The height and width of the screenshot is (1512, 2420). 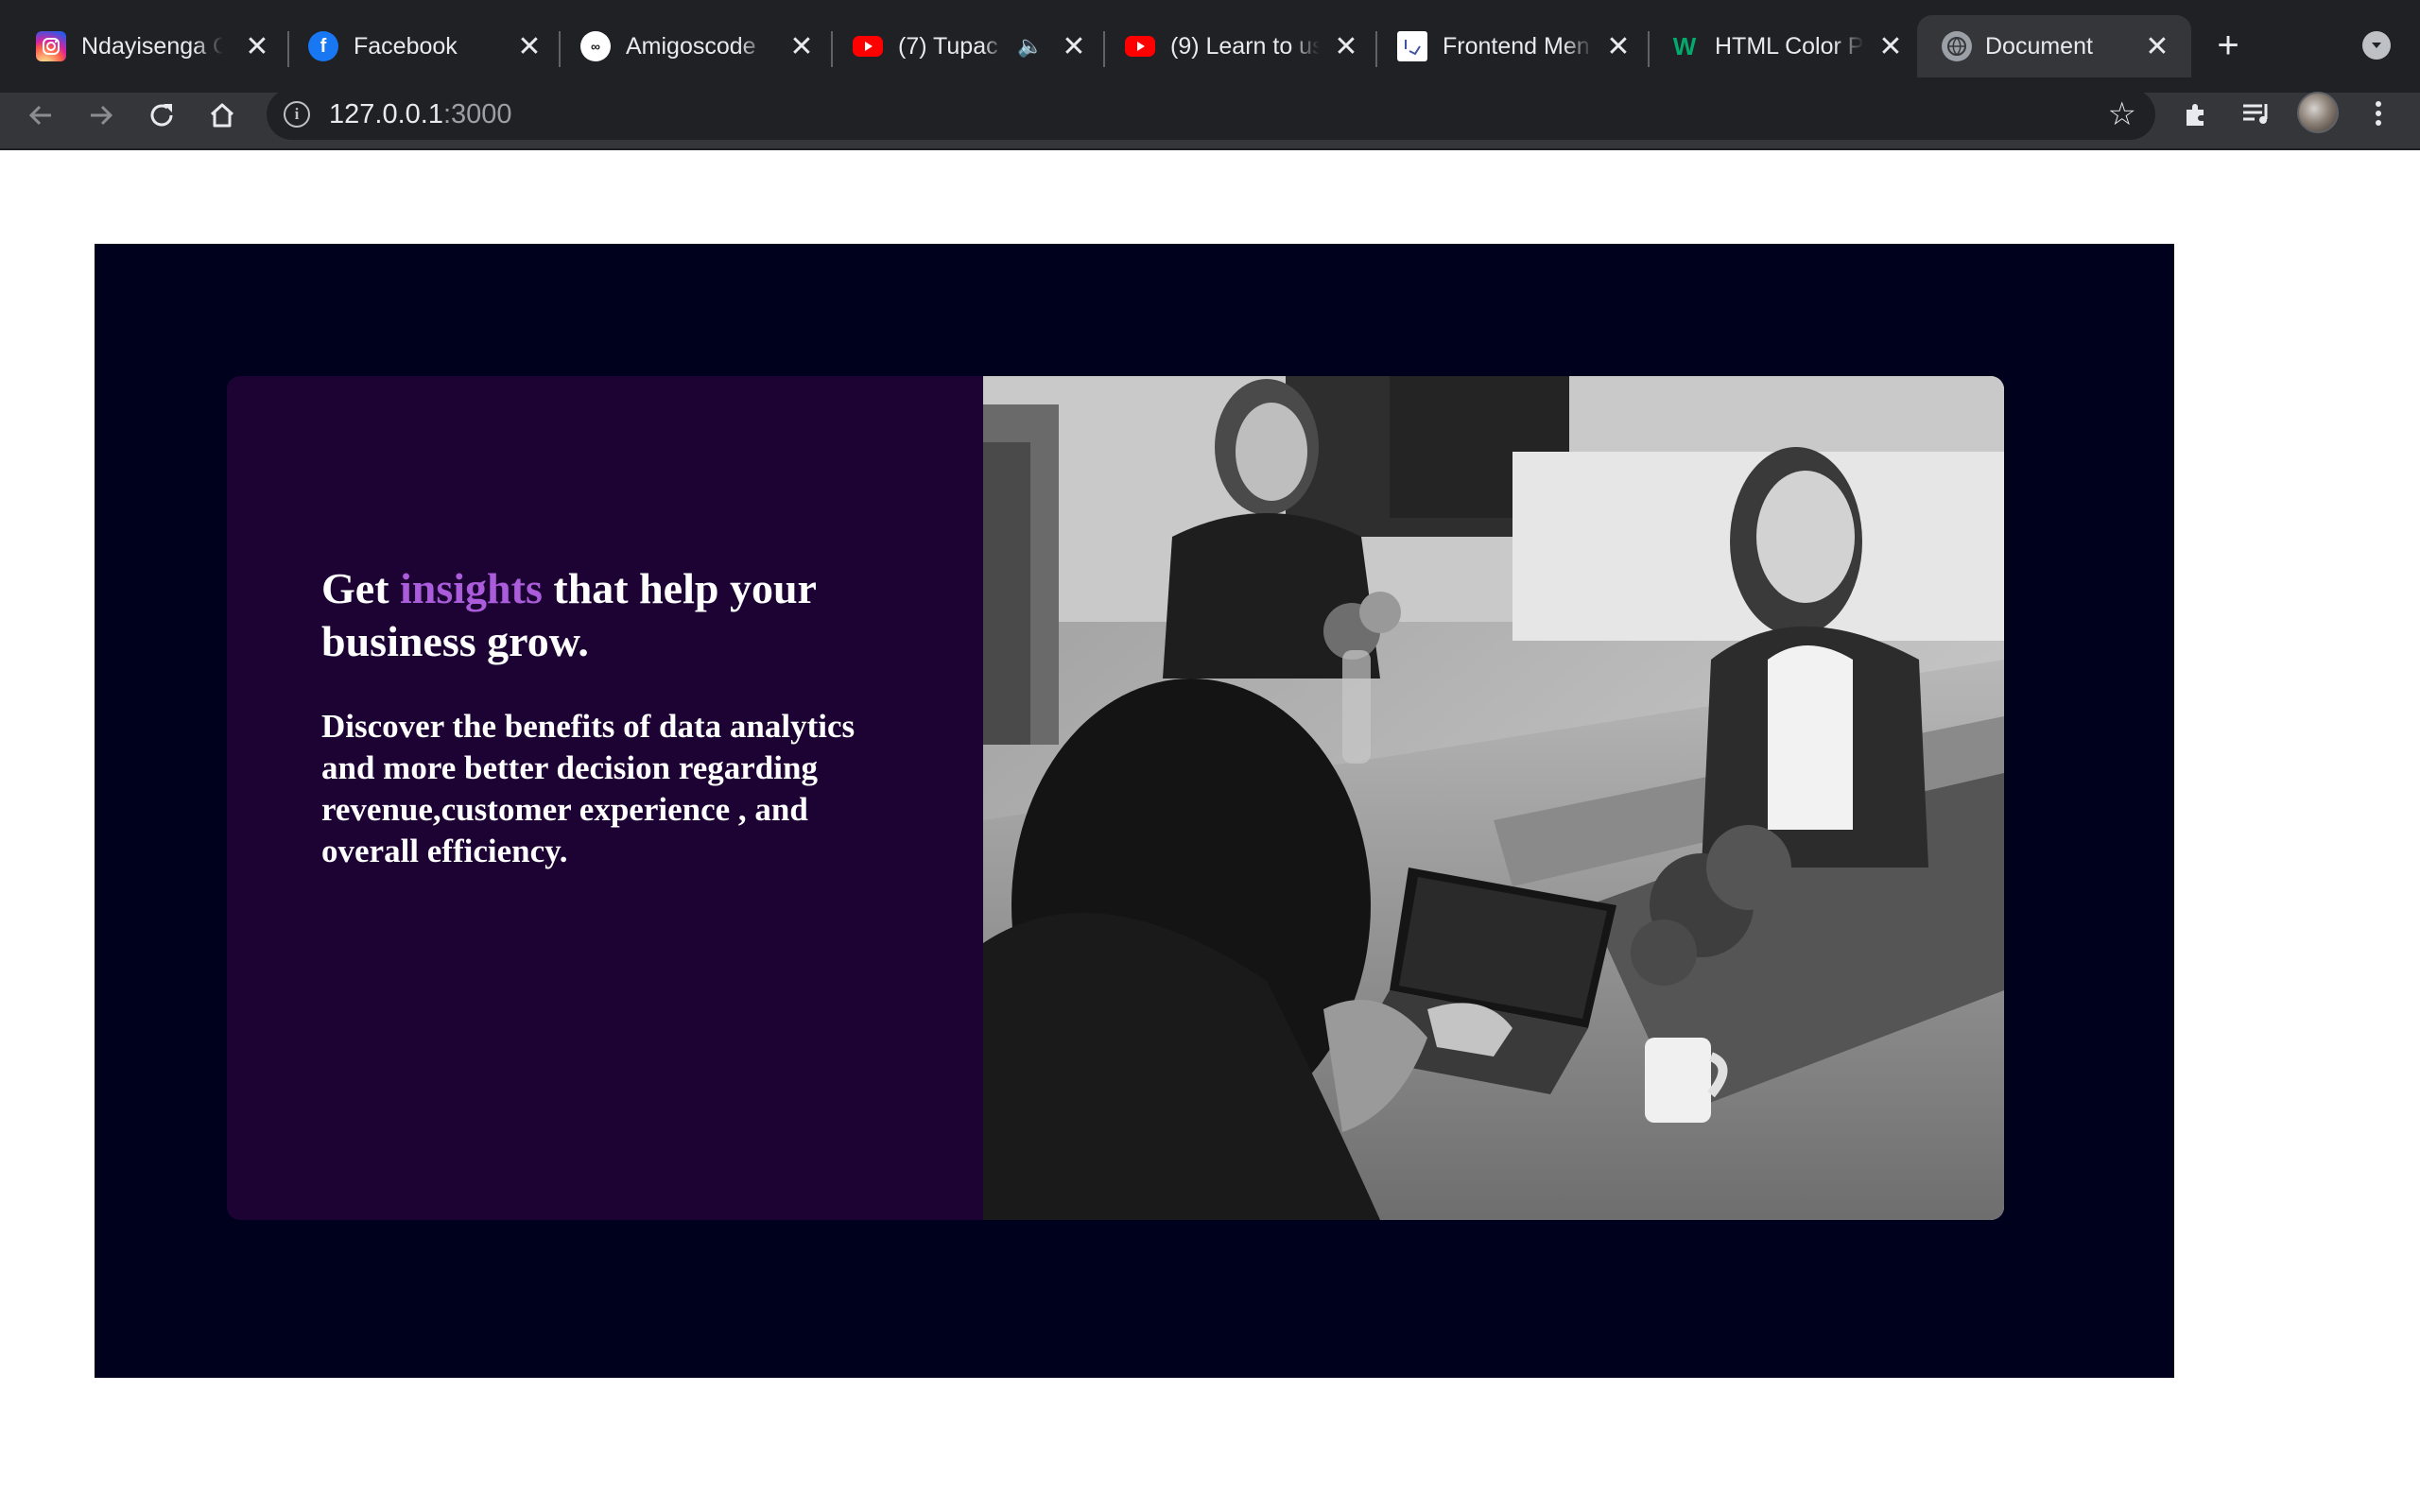 I want to click on instagram-icon, so click(x=51, y=46).